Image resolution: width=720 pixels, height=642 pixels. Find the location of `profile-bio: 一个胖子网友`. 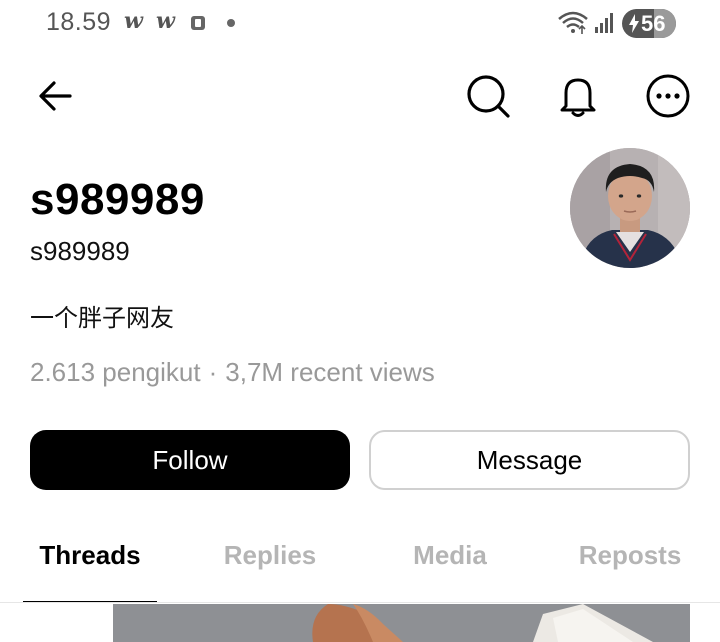

profile-bio: 一个胖子网友 is located at coordinates (102, 318).